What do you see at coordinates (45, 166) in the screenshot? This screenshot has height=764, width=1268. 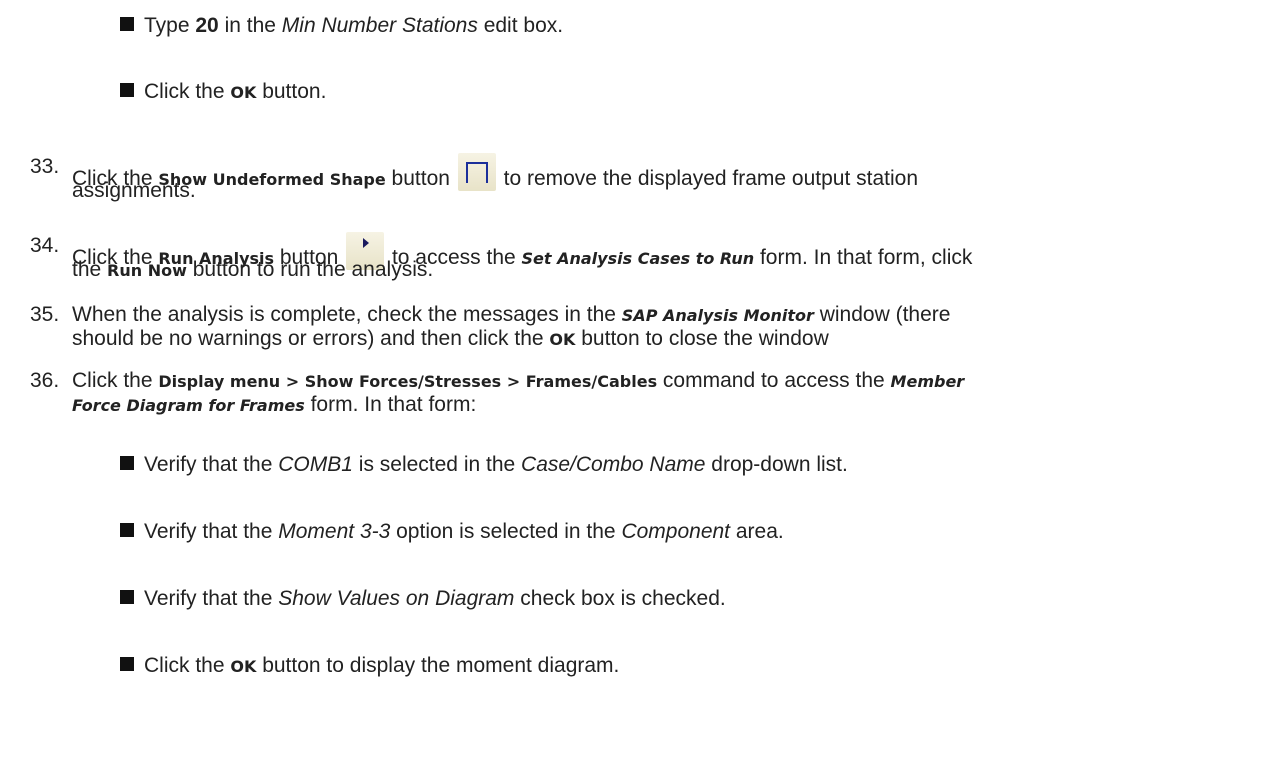 I see `step-number: 33.` at bounding box center [45, 166].